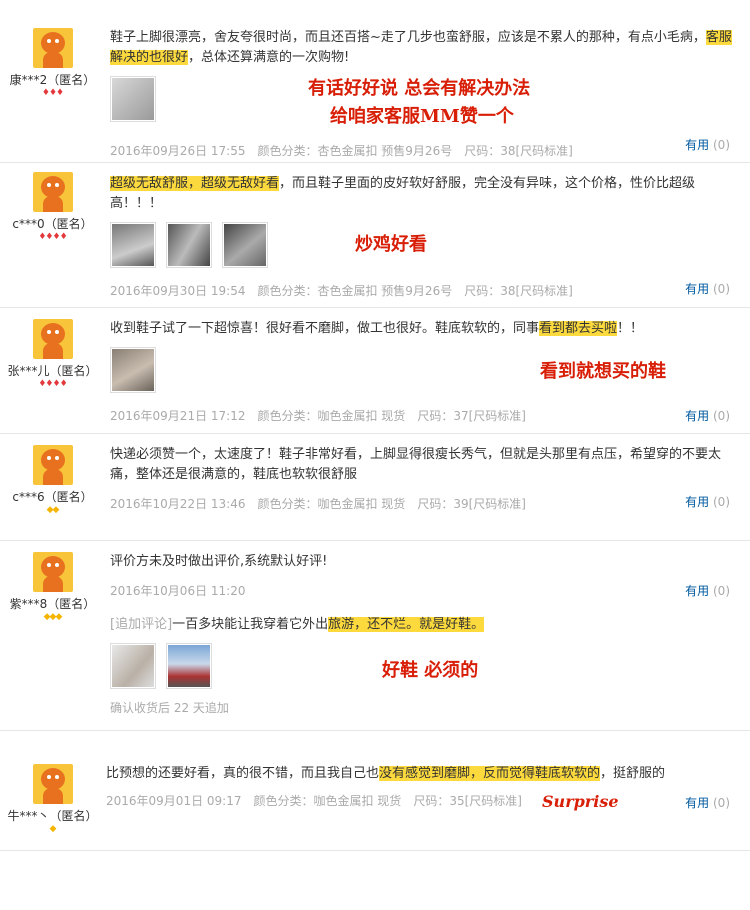 This screenshot has height=910, width=750. What do you see at coordinates (52, 224) in the screenshot?
I see `username: c***0（匿名）` at bounding box center [52, 224].